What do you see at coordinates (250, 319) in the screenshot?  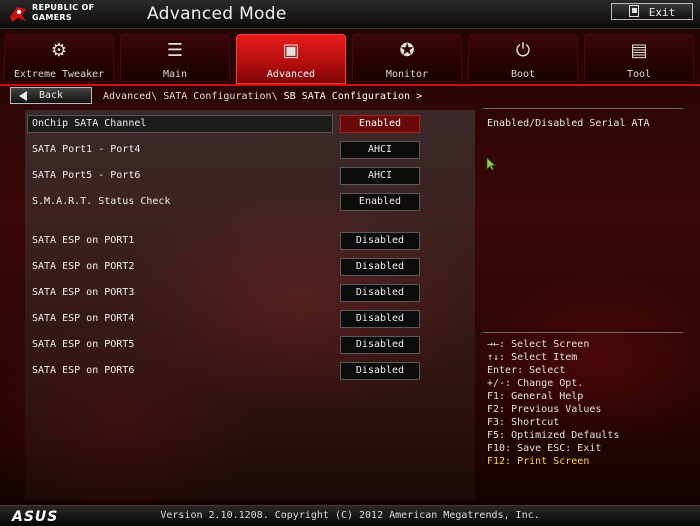 I see `setting-row-sata-esp-port4: SATA ESP on PORT4 Disabled` at bounding box center [250, 319].